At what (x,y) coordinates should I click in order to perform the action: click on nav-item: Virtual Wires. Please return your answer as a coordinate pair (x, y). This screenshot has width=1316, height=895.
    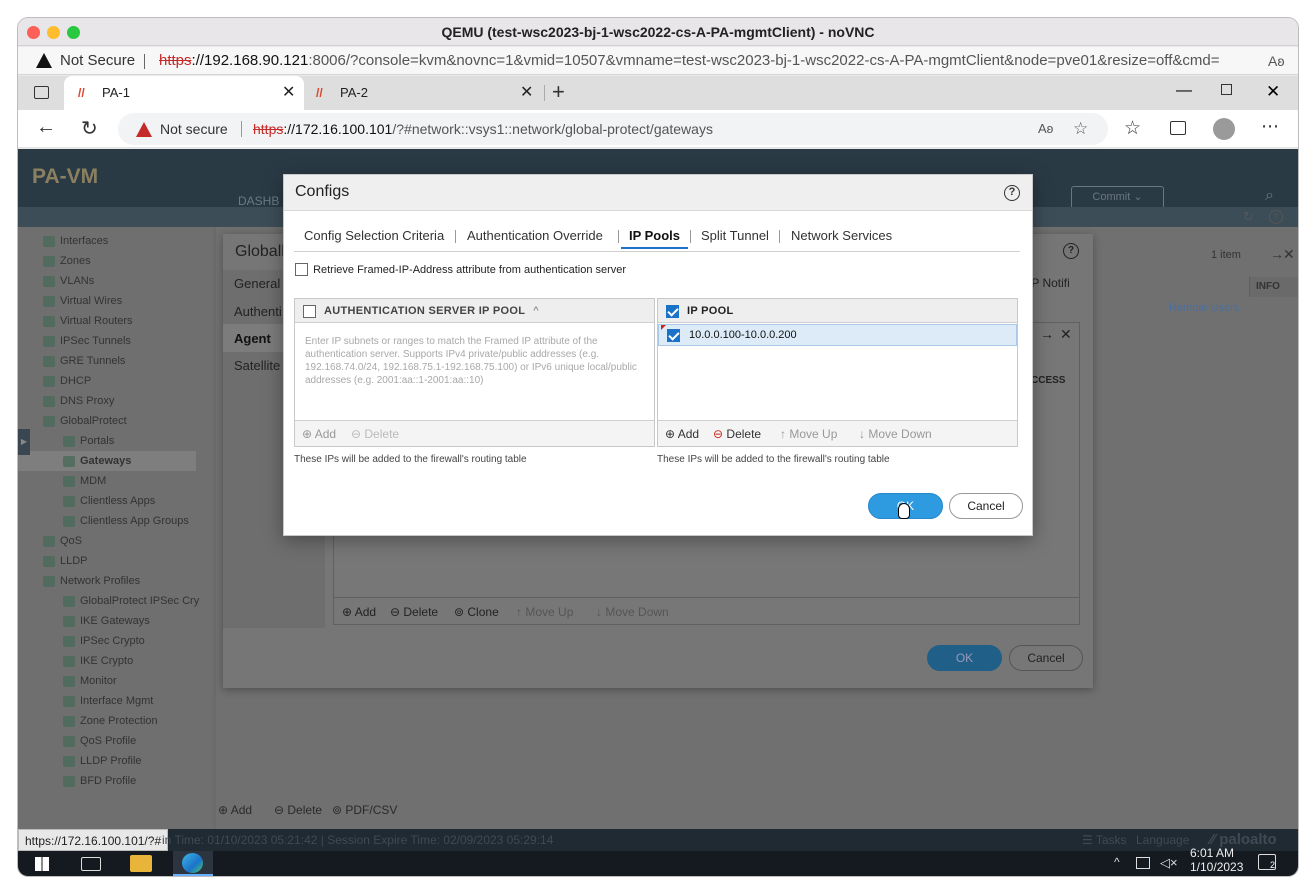
    Looking at the image, I should click on (82, 301).